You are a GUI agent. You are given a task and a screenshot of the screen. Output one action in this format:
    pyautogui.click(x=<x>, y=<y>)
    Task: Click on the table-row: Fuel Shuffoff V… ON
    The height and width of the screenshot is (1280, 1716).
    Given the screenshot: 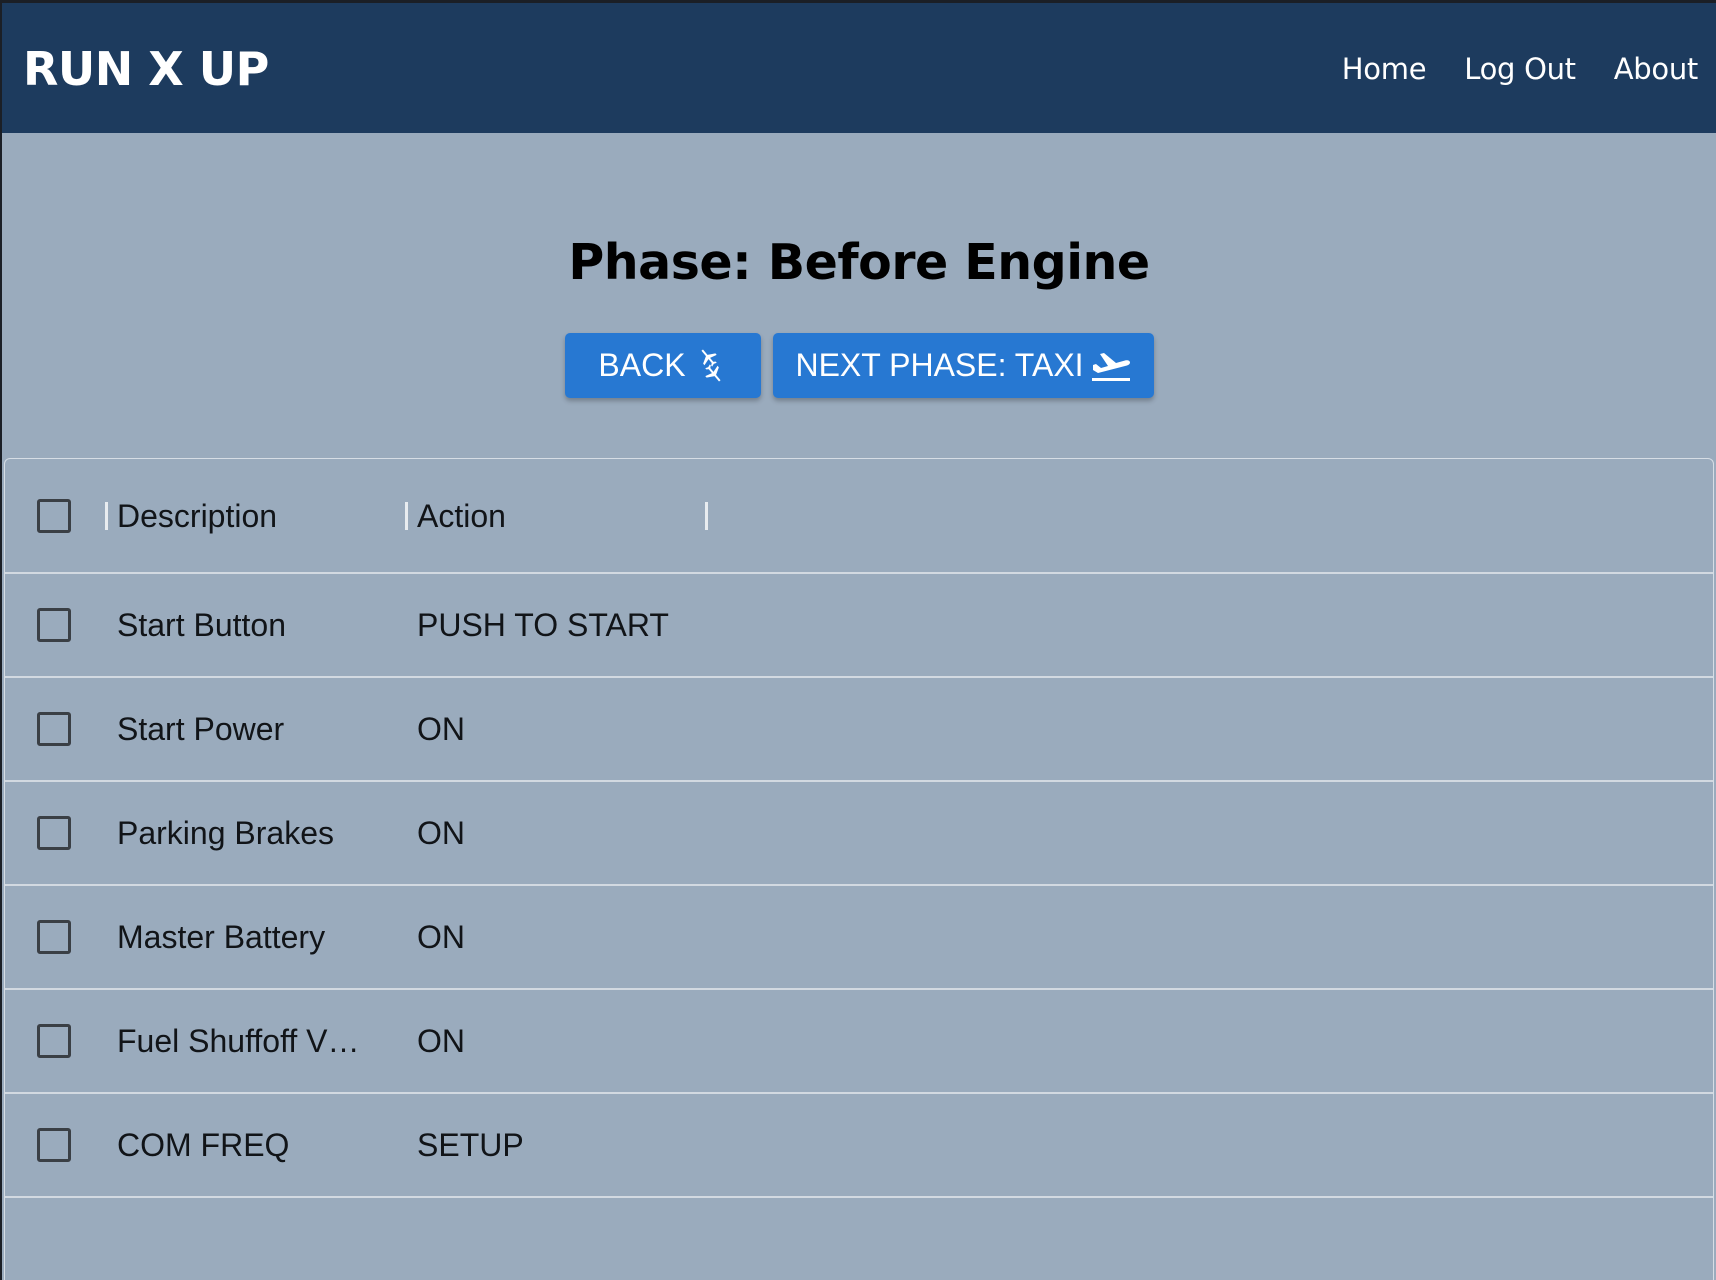 What is the action you would take?
    pyautogui.click(x=859, y=1042)
    